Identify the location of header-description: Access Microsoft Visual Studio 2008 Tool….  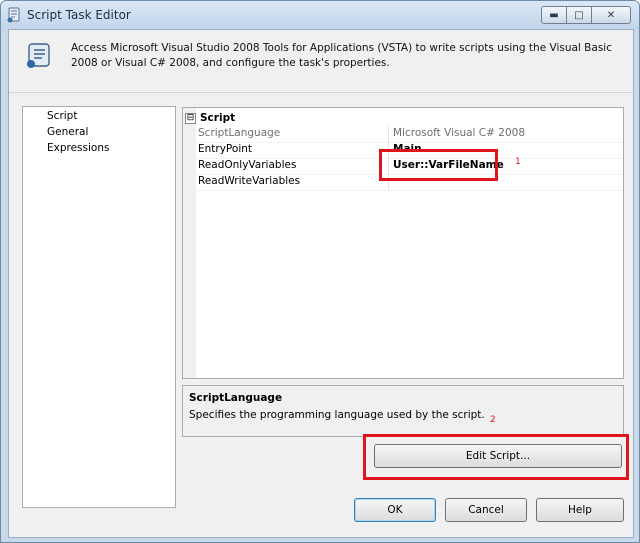
(341, 55).